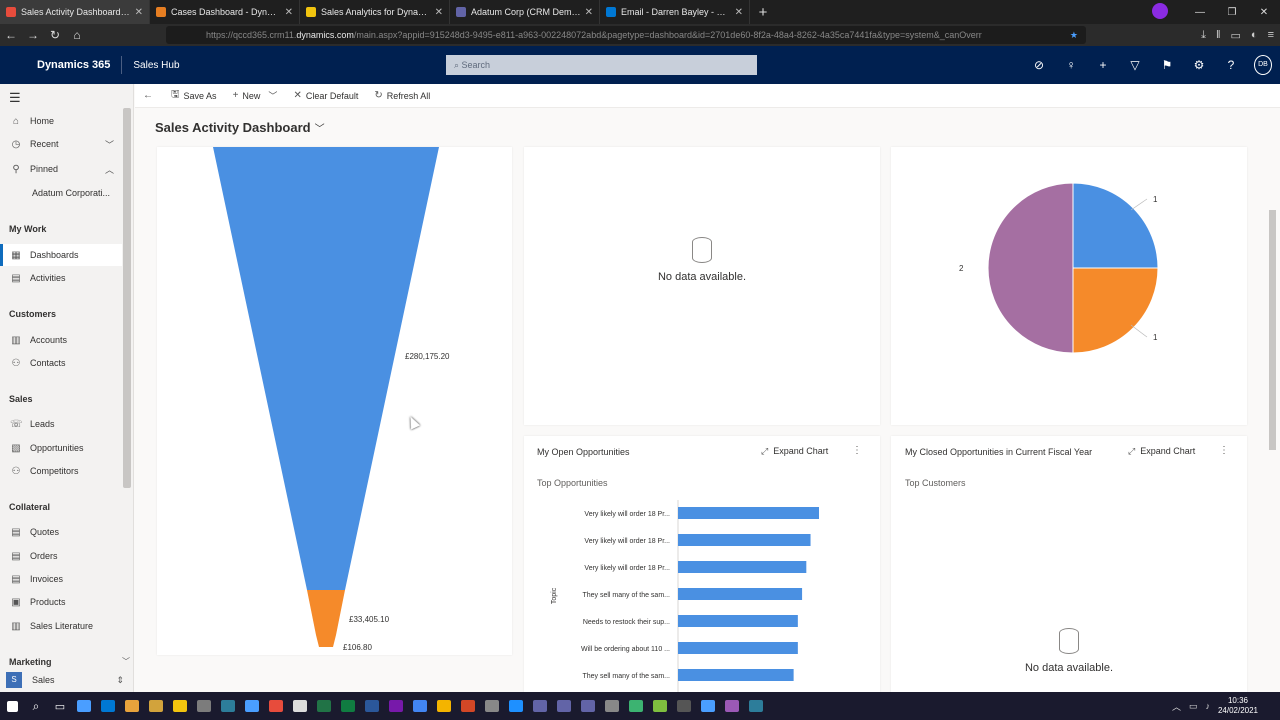 This screenshot has width=1280, height=720. Describe the element at coordinates (1231, 65) in the screenshot. I see `help-icon: ?` at that location.